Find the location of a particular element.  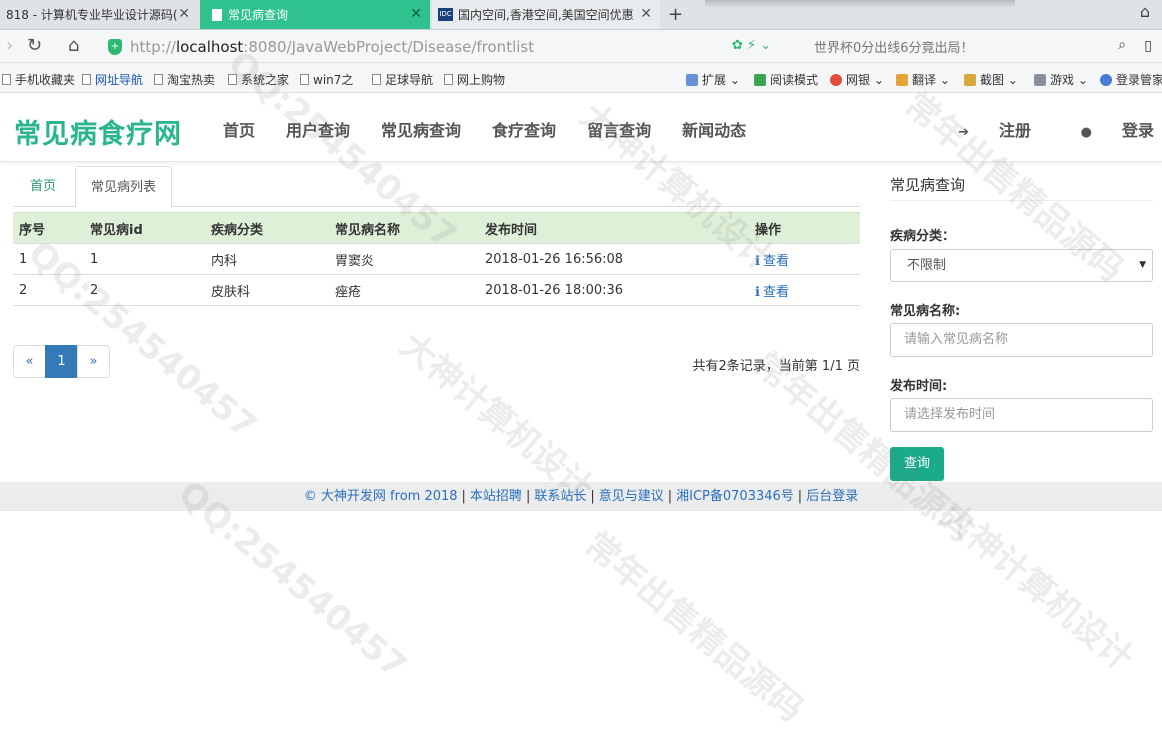

cell-id: 1 is located at coordinates (144, 259).